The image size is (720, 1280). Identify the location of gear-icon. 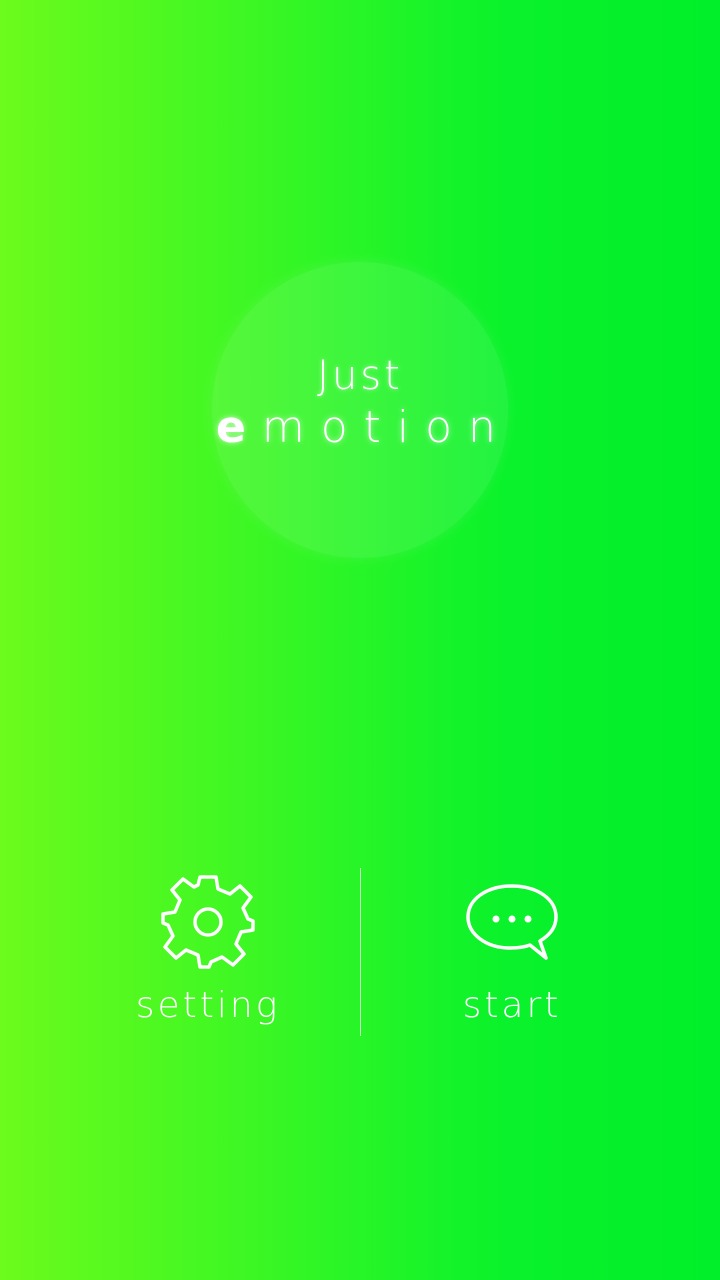
(208, 922).